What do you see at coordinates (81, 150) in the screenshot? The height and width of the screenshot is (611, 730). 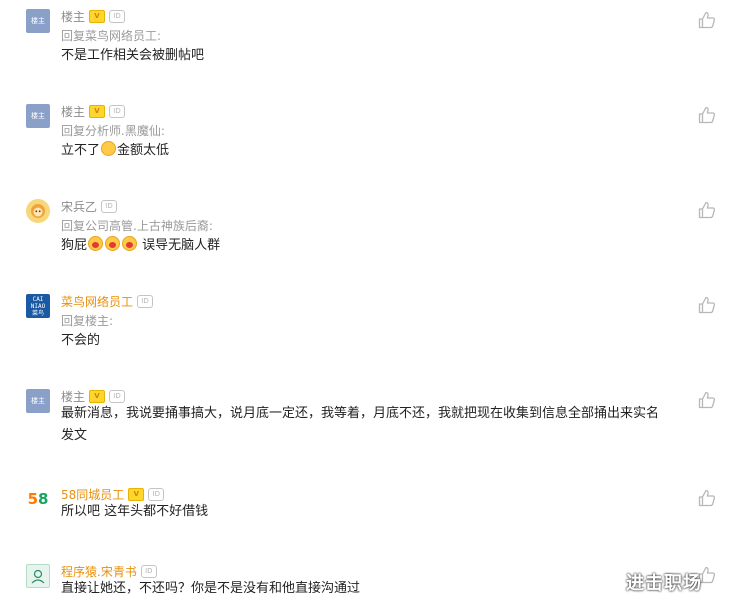 I see `comment-text-part: 立不了` at bounding box center [81, 150].